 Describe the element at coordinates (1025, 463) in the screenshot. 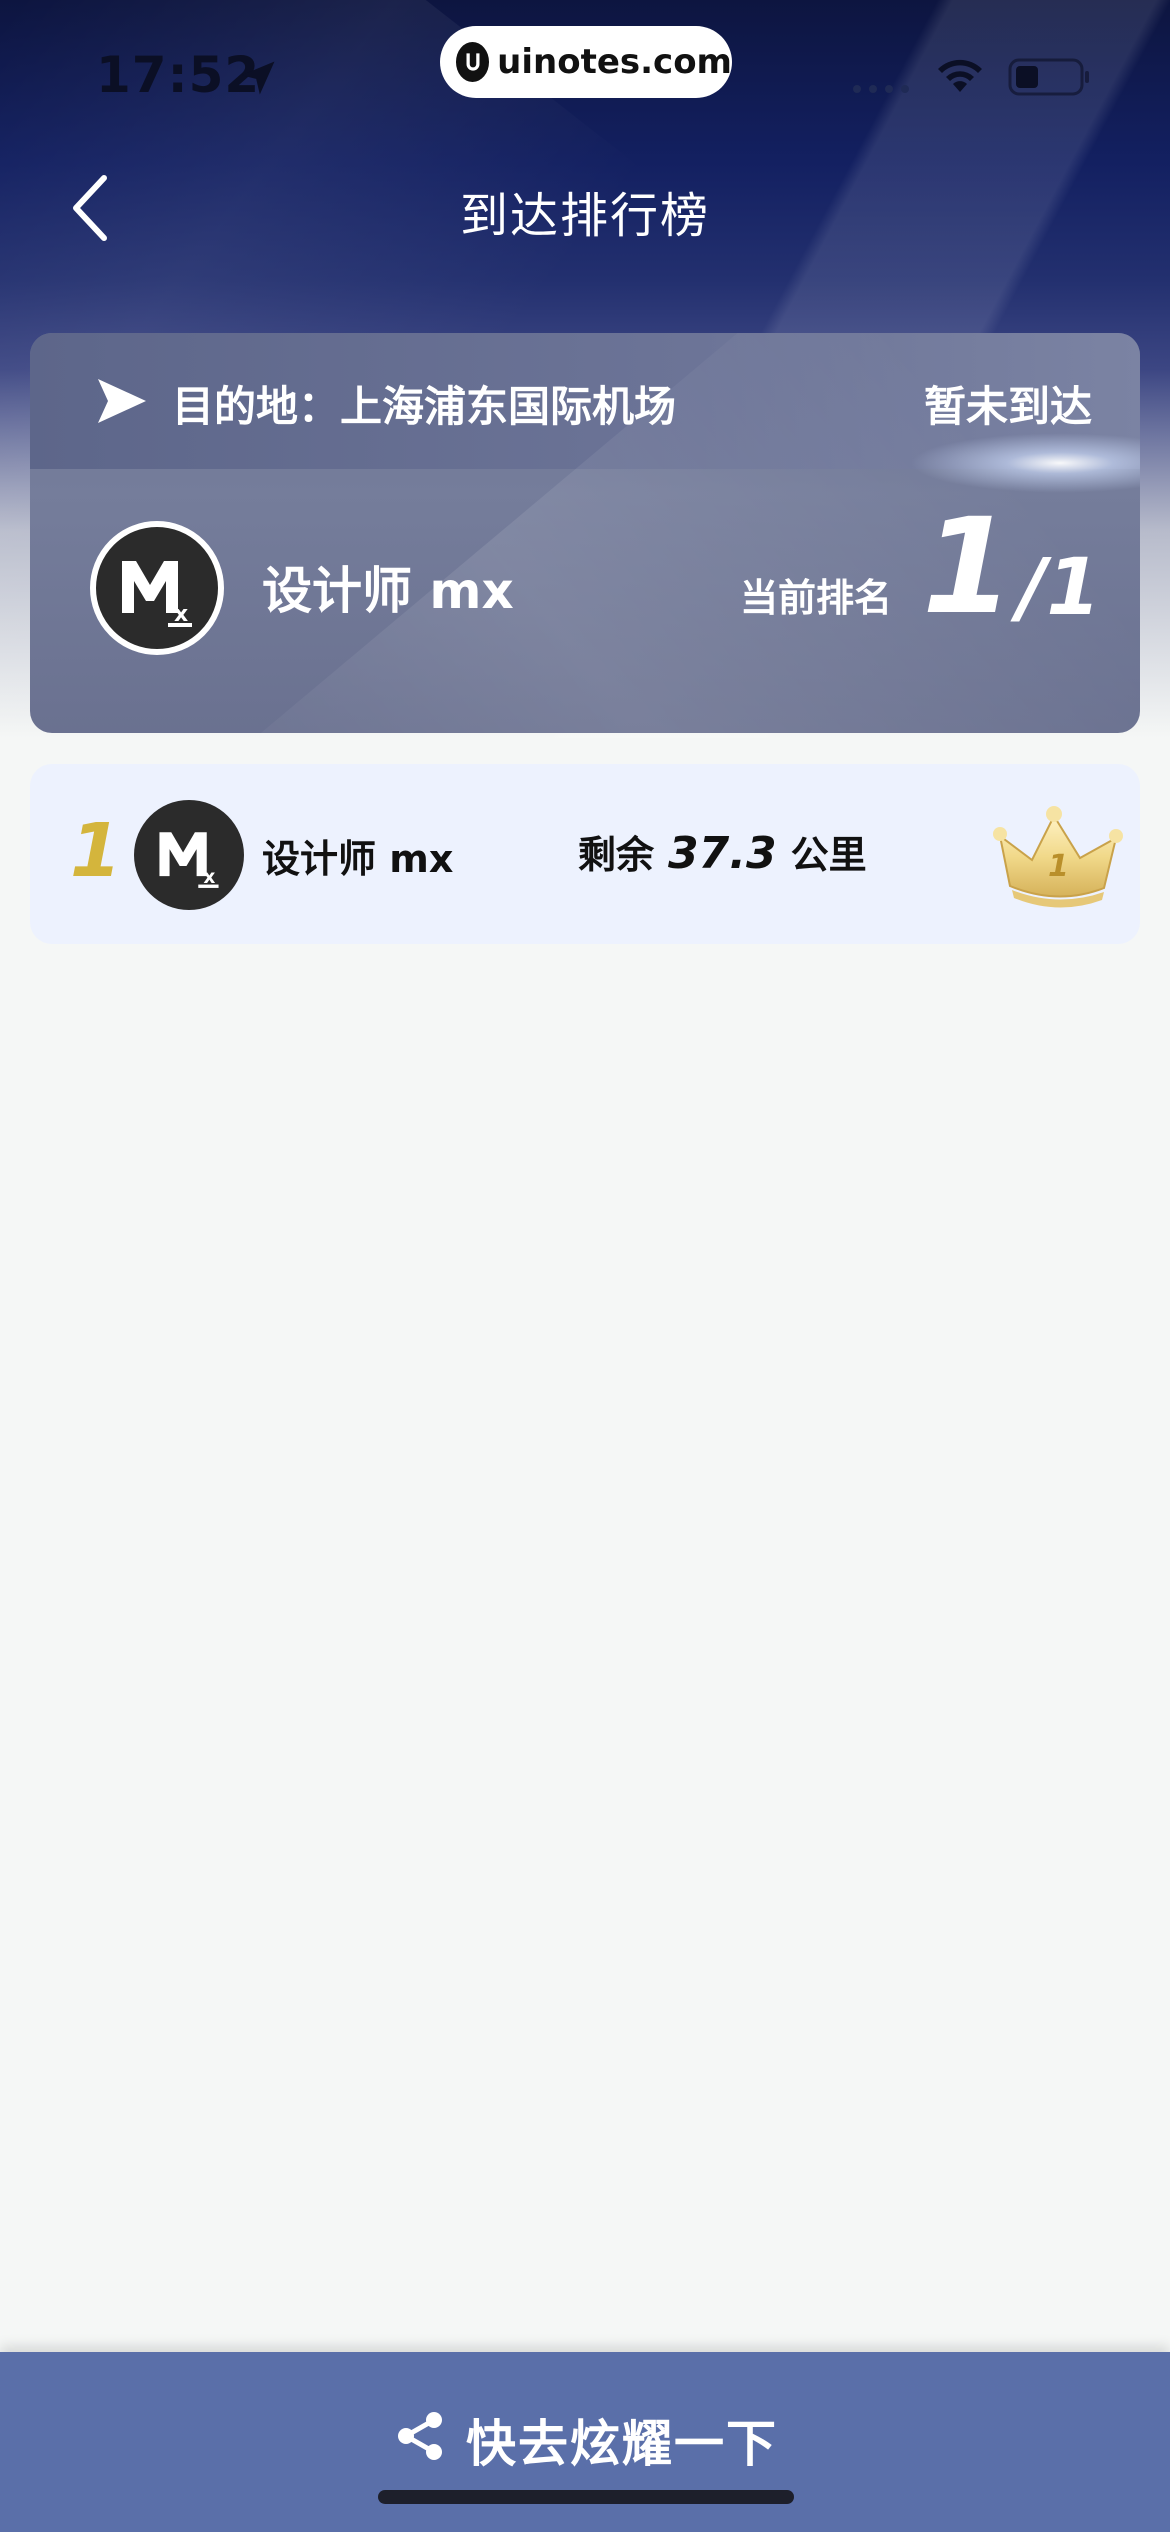

I see `card-light-glow` at that location.